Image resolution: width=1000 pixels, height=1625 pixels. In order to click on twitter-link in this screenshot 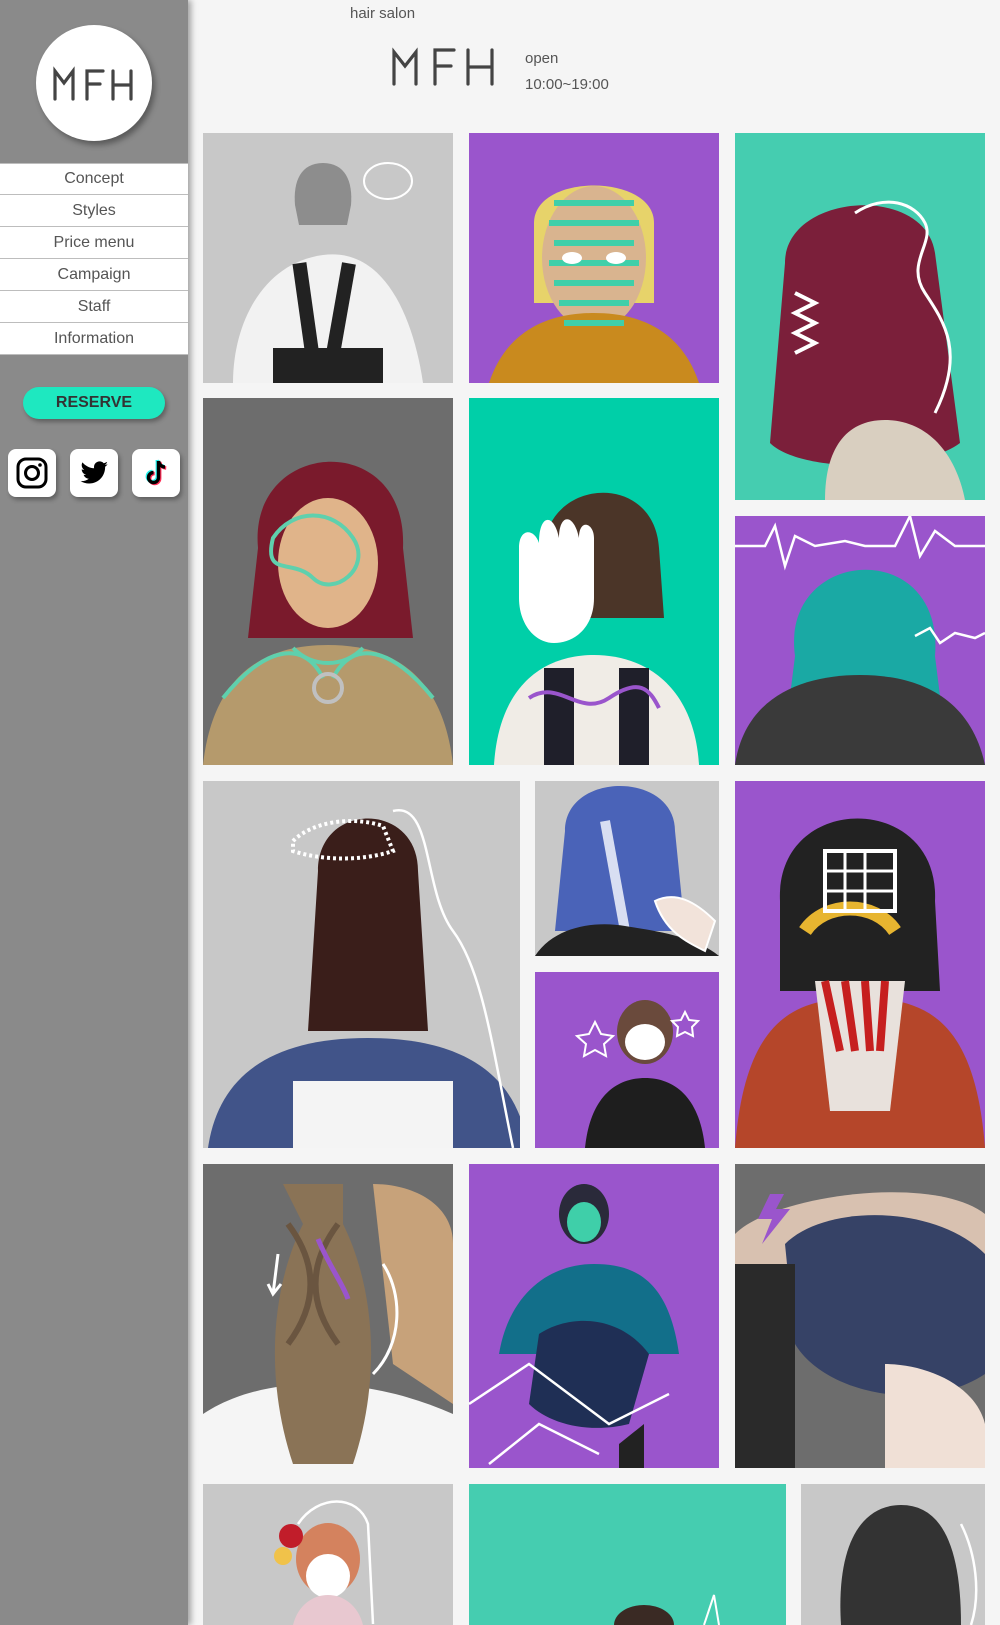, I will do `click(94, 473)`.